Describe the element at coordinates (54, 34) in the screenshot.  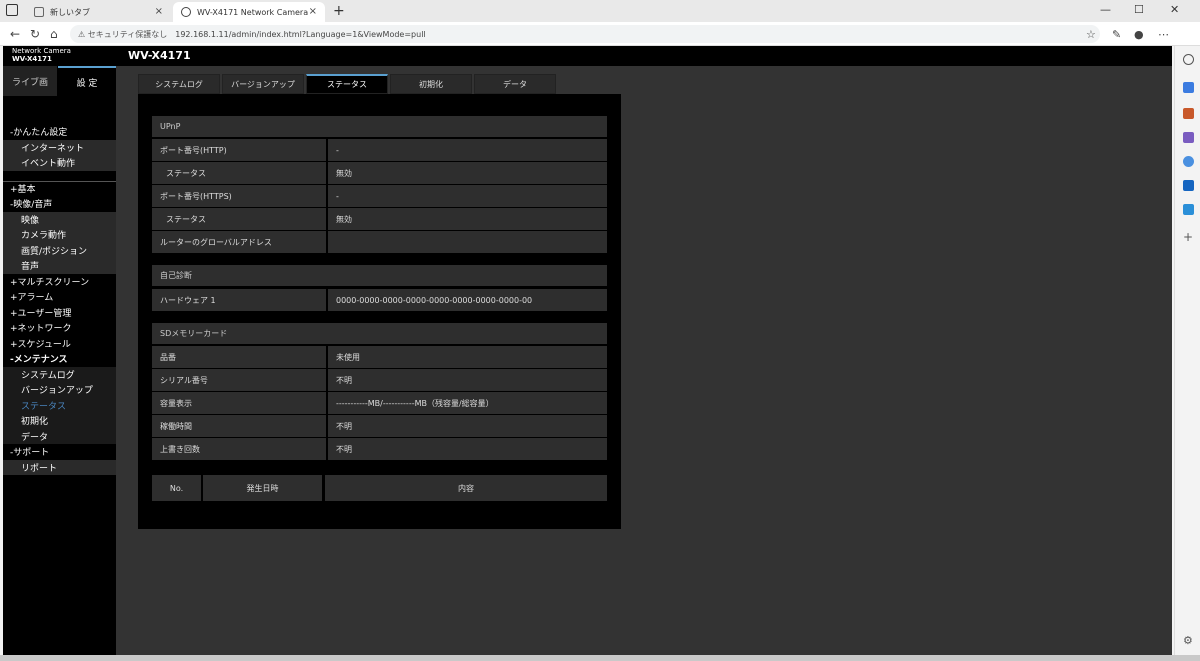
I see `home-icon: ⌂` at that location.